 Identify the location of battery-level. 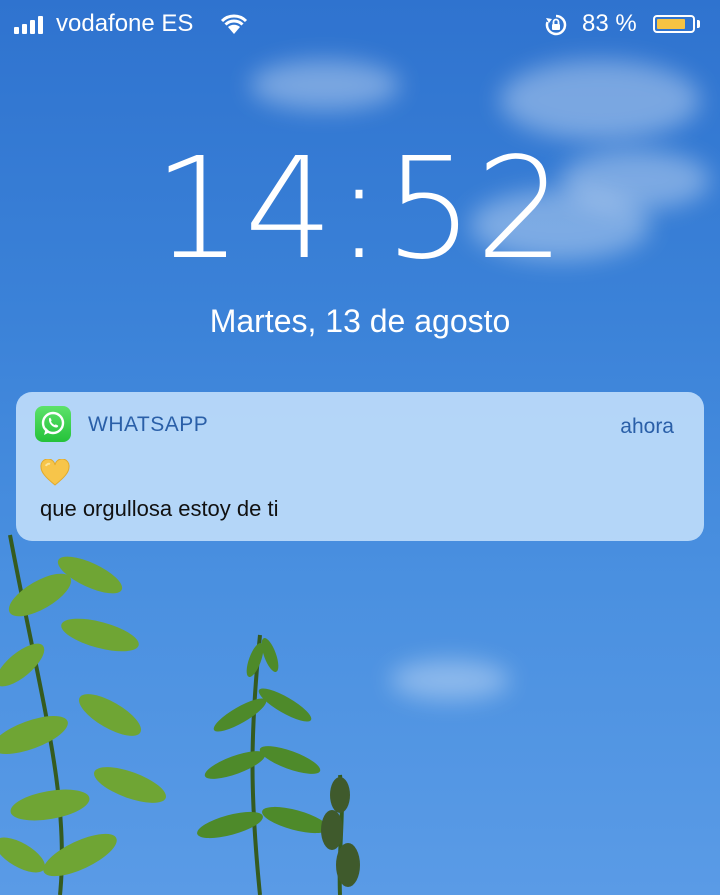
(671, 24).